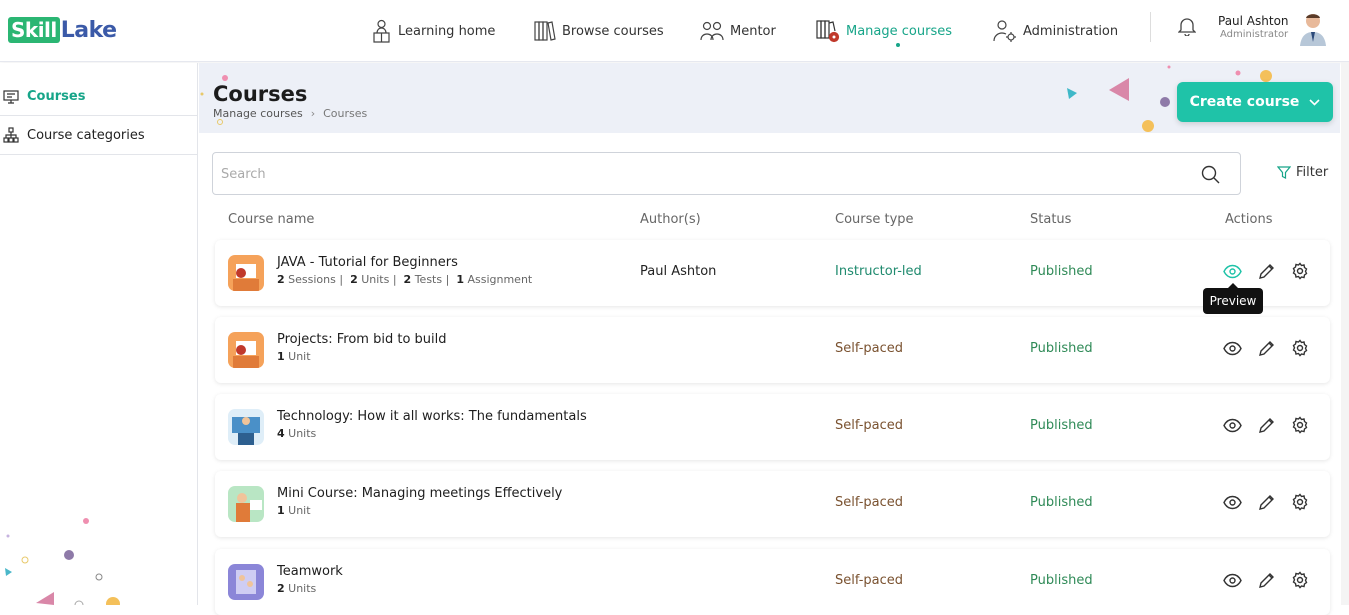 This screenshot has width=1349, height=615. What do you see at coordinates (1071, 31) in the screenshot?
I see `nav-label: Administration` at bounding box center [1071, 31].